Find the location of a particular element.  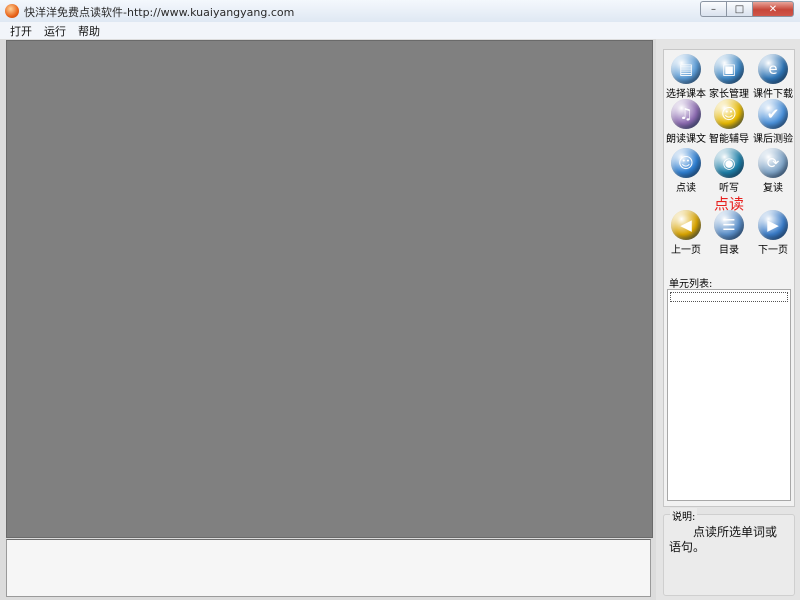

tool-label: 家长管理 is located at coordinates (729, 94).